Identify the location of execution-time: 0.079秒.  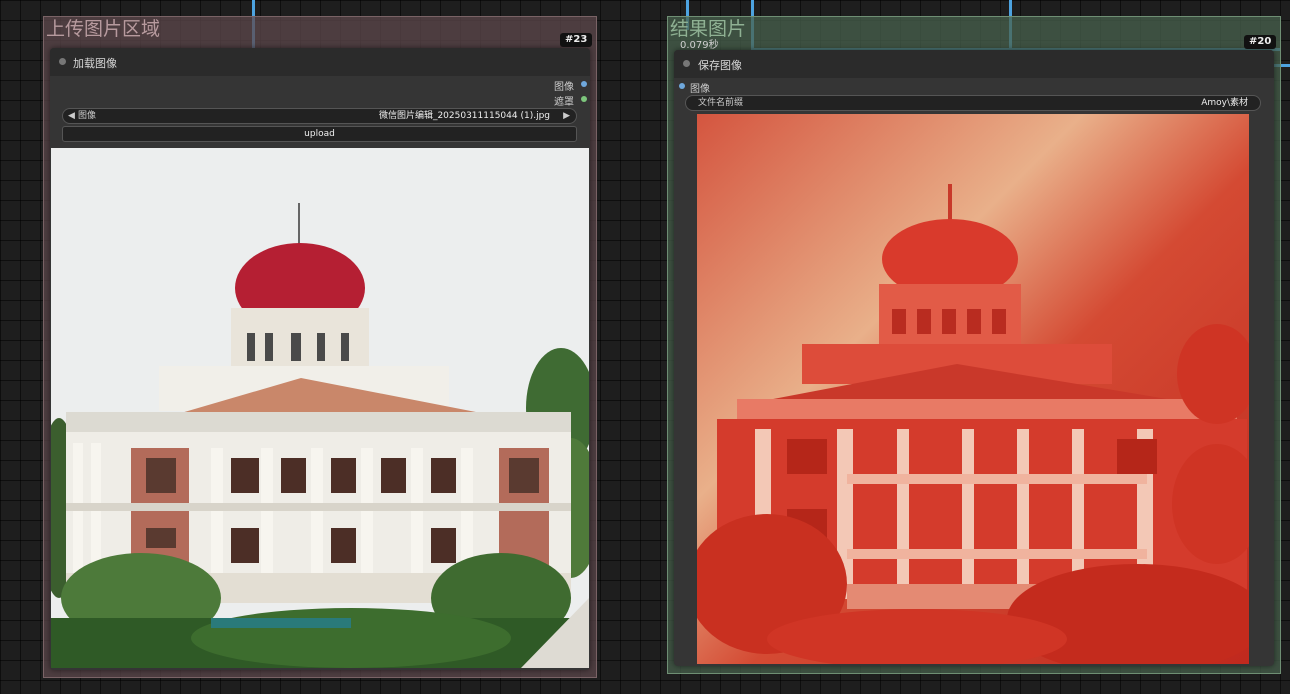
(699, 45).